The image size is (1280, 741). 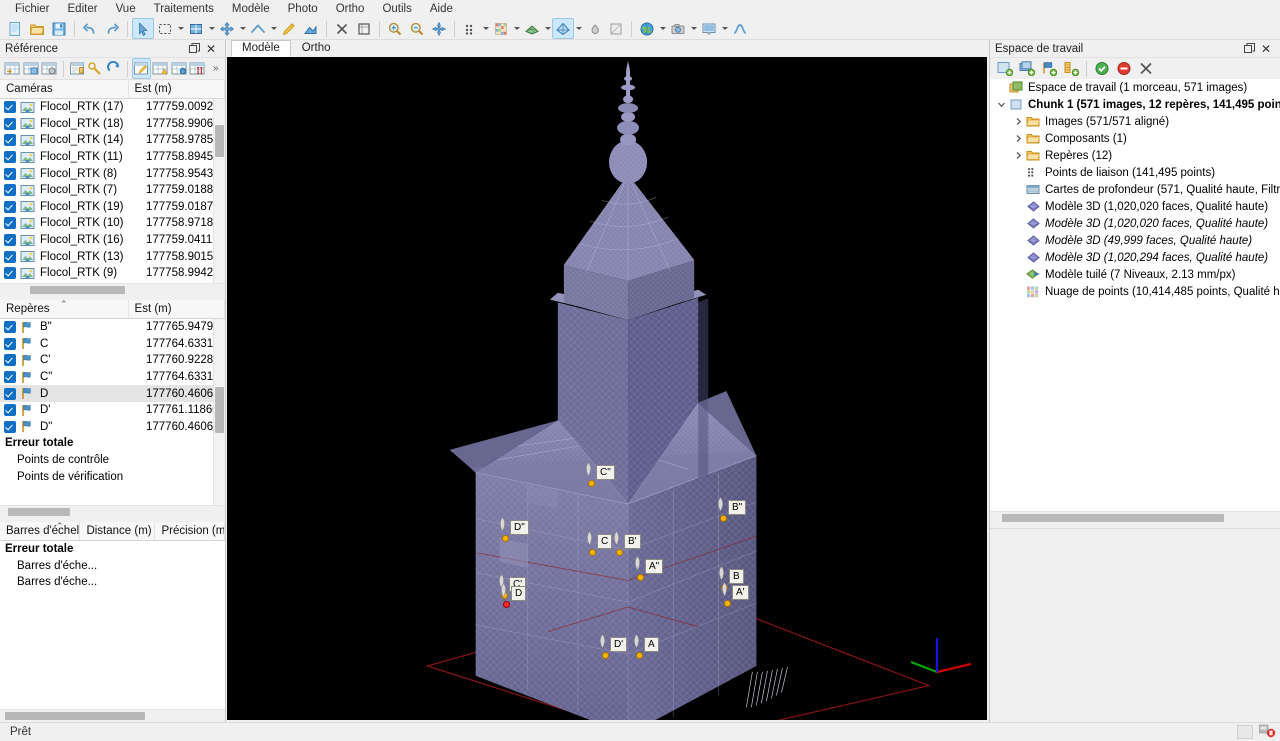 What do you see at coordinates (594, 28) in the screenshot?
I see `texture-off-icon` at bounding box center [594, 28].